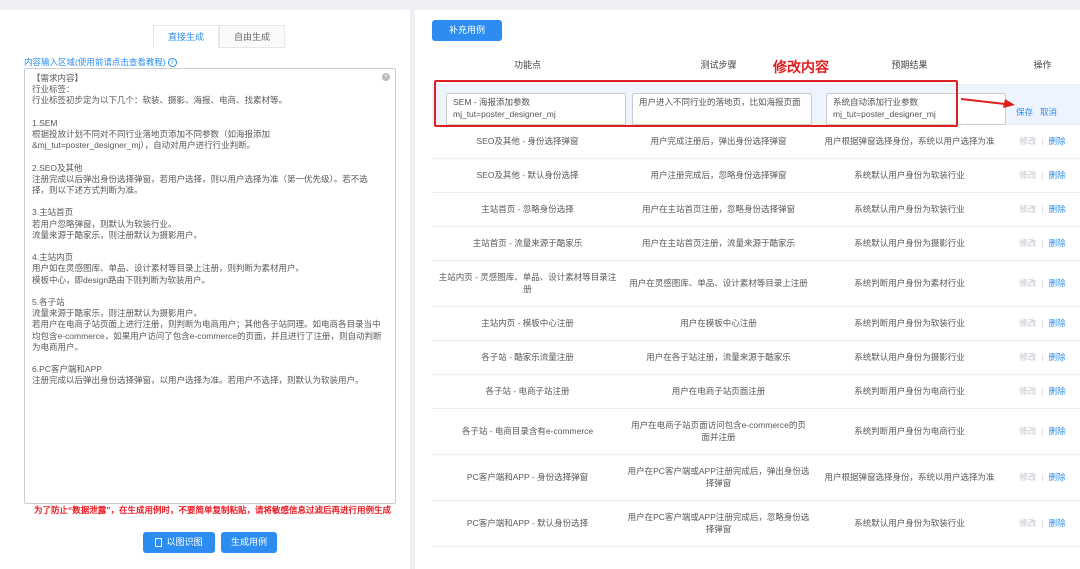 The width and height of the screenshot is (1080, 569). What do you see at coordinates (527, 390) in the screenshot?
I see `cell-feature: 各子站 - 电商子站注册` at bounding box center [527, 390].